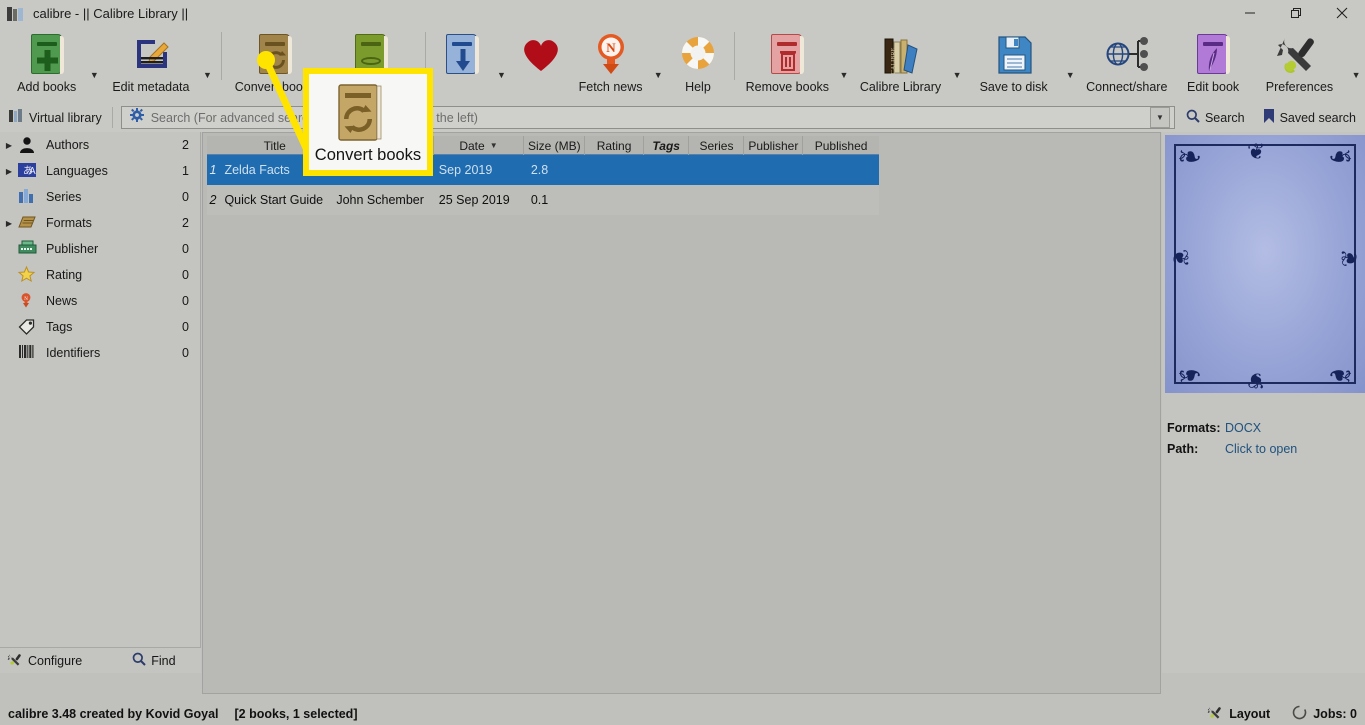 The image size is (1365, 725). What do you see at coordinates (465, 170) in the screenshot?
I see `cell-date: Sep 2019` at bounding box center [465, 170].